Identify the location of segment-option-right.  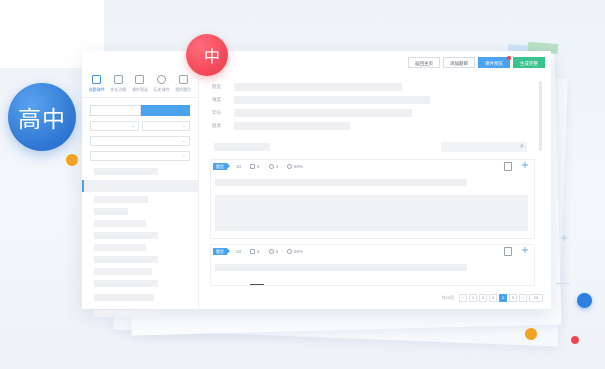
(165, 110).